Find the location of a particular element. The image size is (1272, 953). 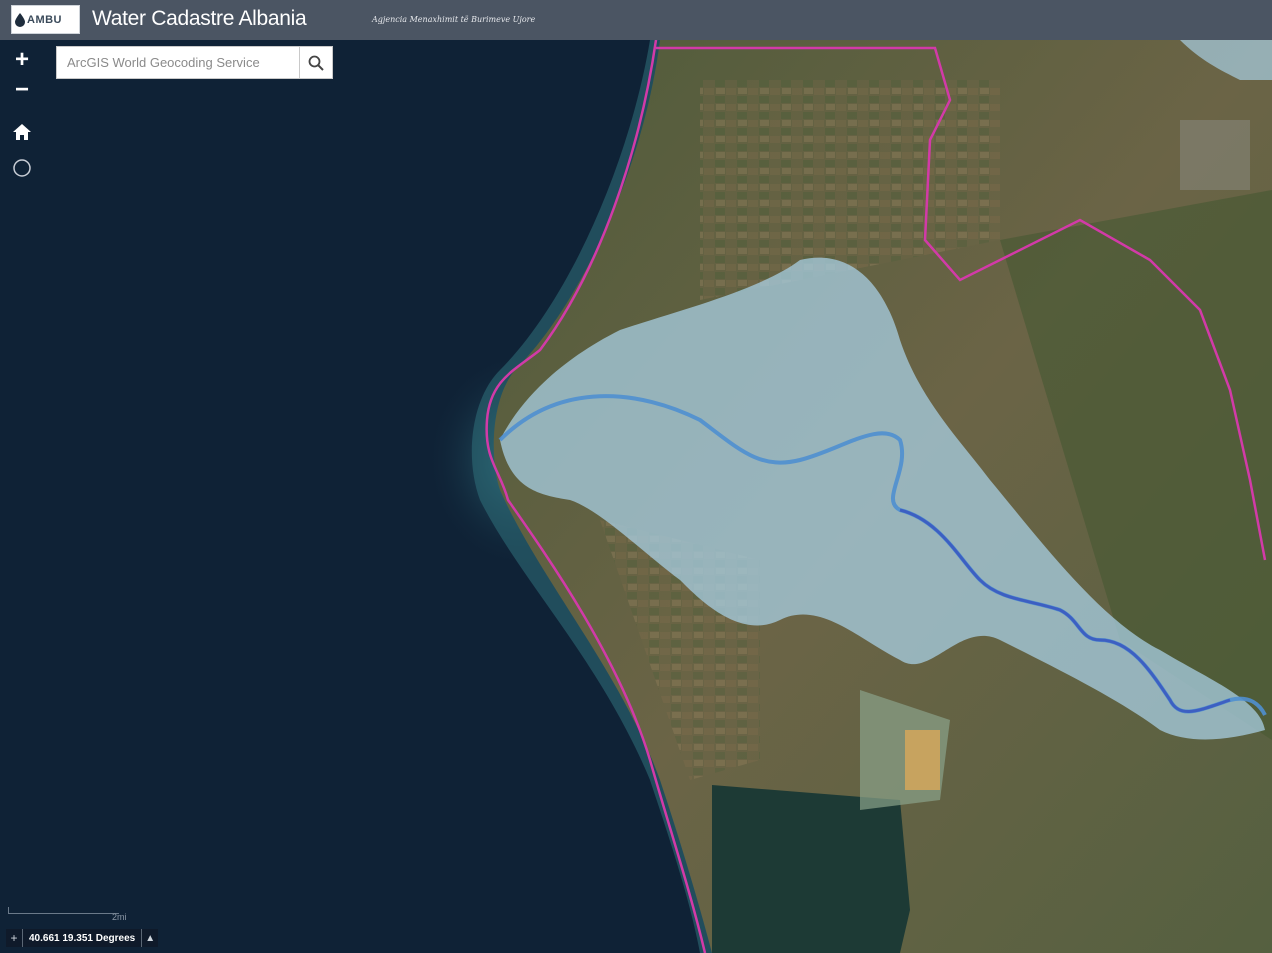

chevron-up-icon: ▲ is located at coordinates (149, 938).